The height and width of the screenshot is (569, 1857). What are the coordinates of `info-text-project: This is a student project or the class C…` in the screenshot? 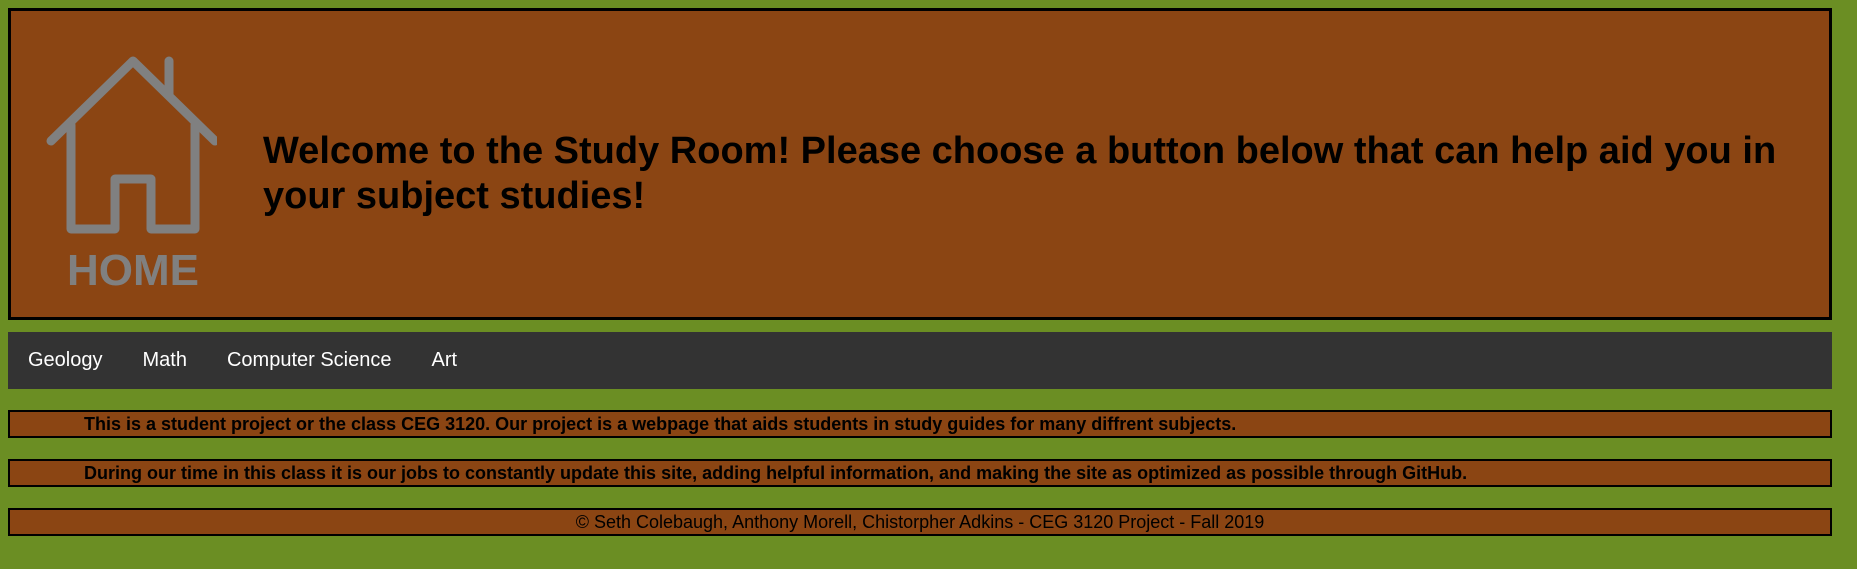 It's located at (660, 423).